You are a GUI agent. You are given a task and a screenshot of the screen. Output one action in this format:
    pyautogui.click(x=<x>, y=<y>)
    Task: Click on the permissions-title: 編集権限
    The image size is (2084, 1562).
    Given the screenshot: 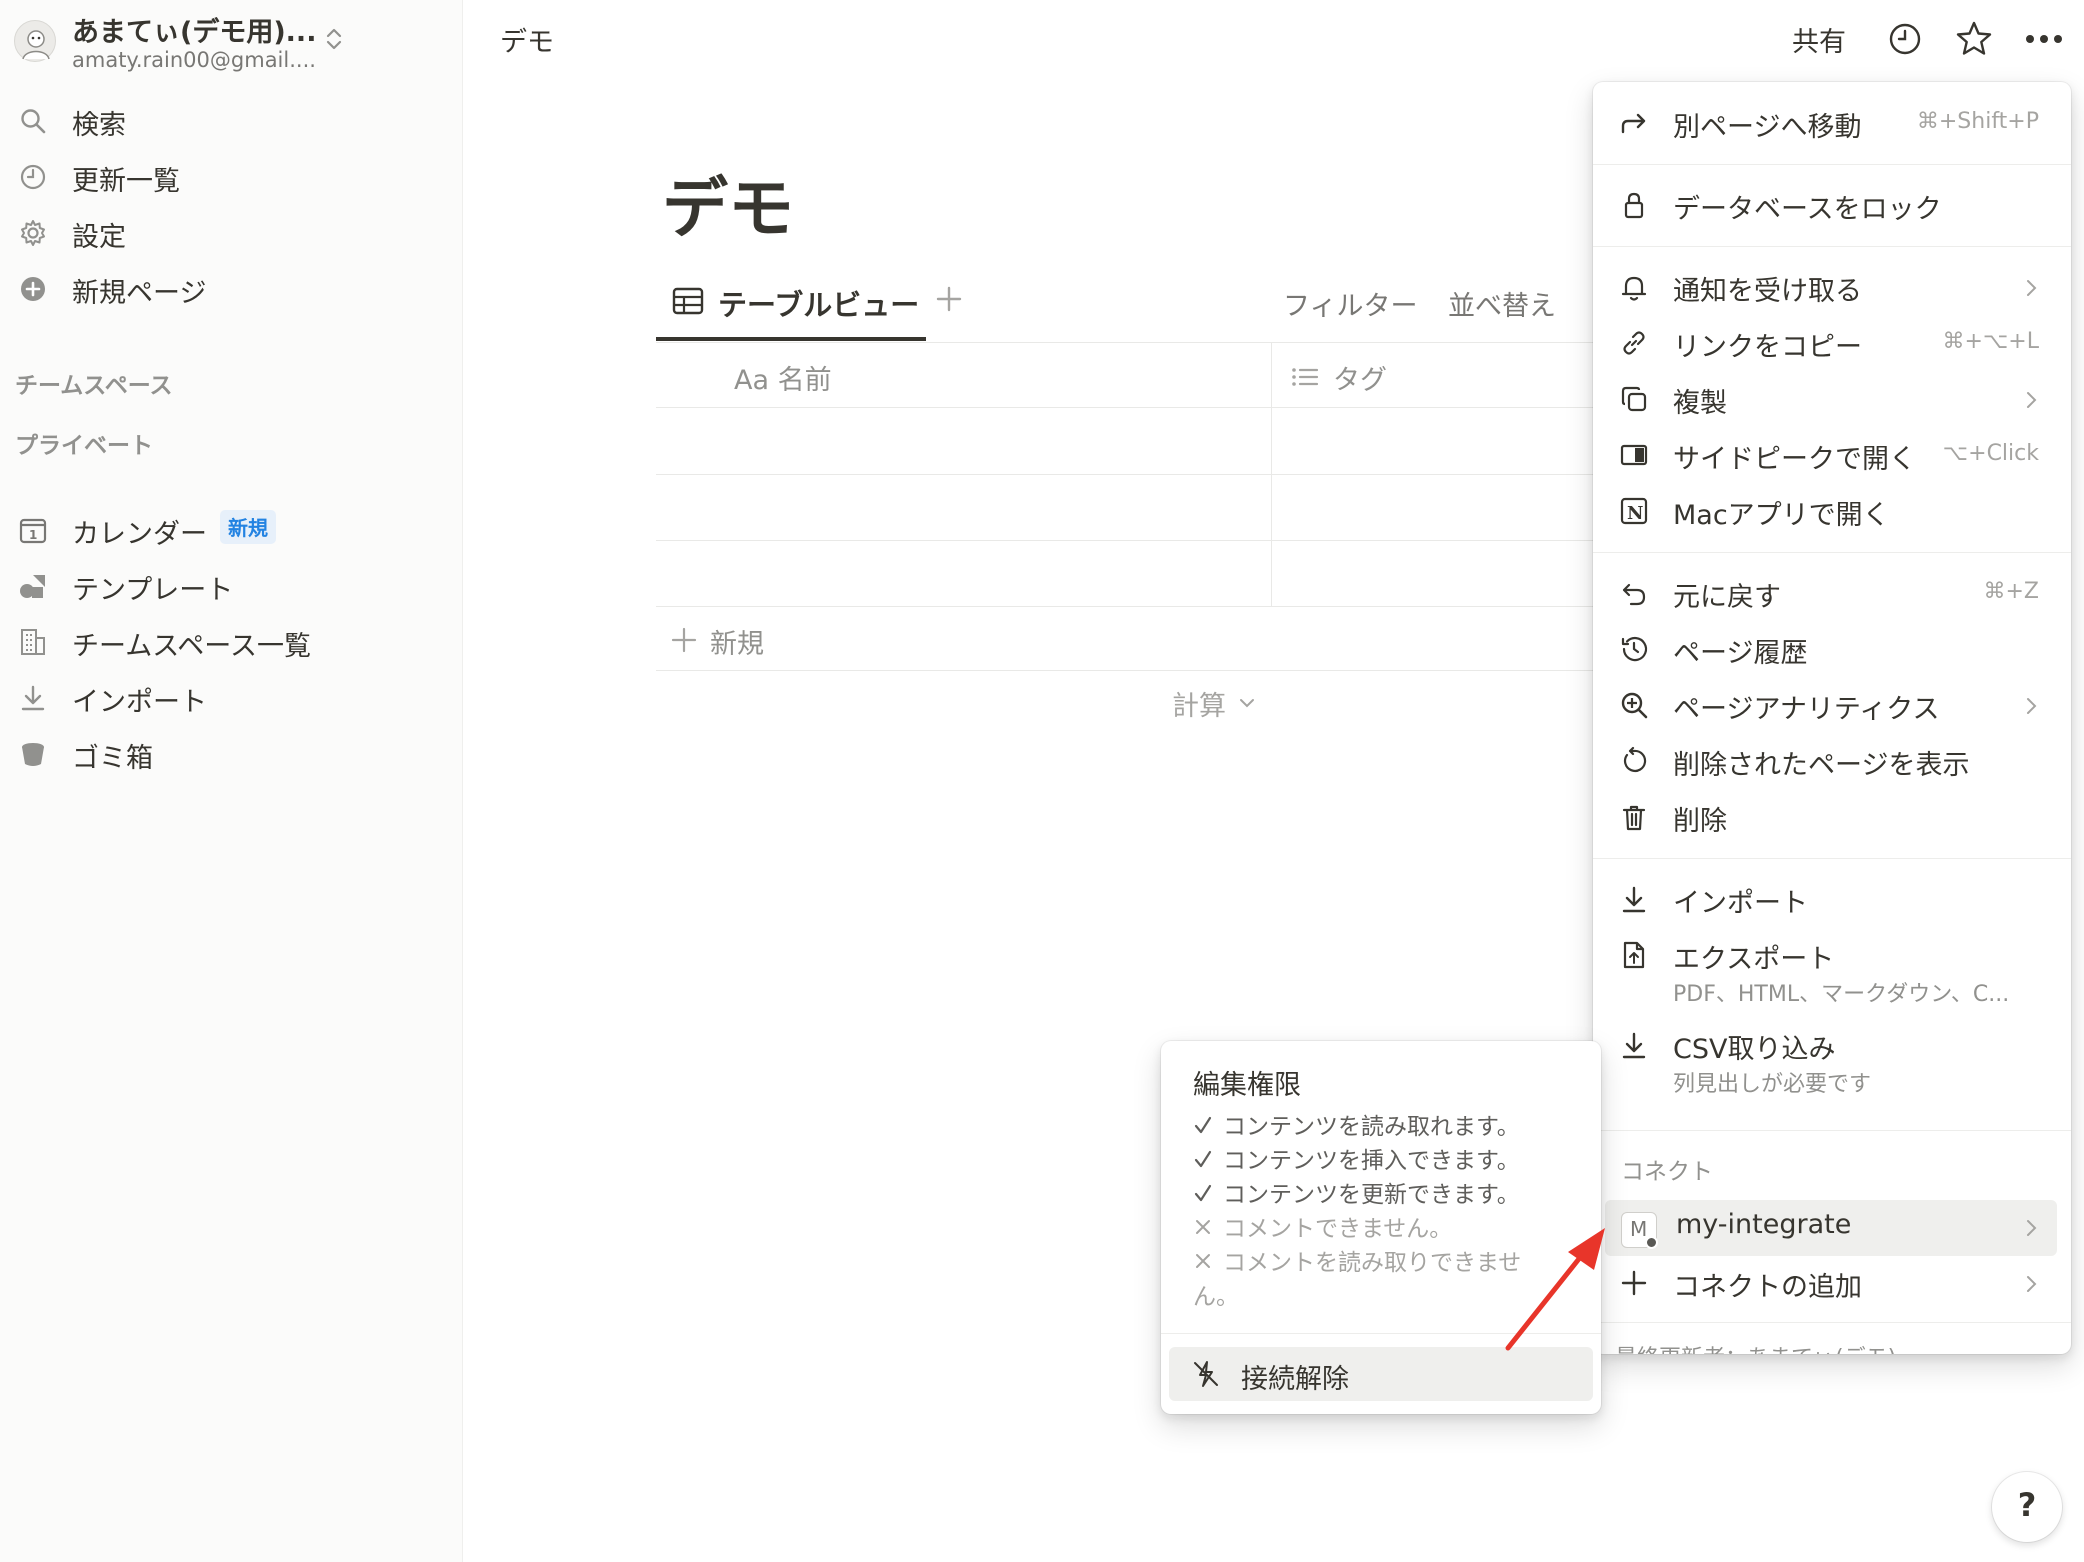 What is the action you would take?
    pyautogui.click(x=1247, y=1085)
    